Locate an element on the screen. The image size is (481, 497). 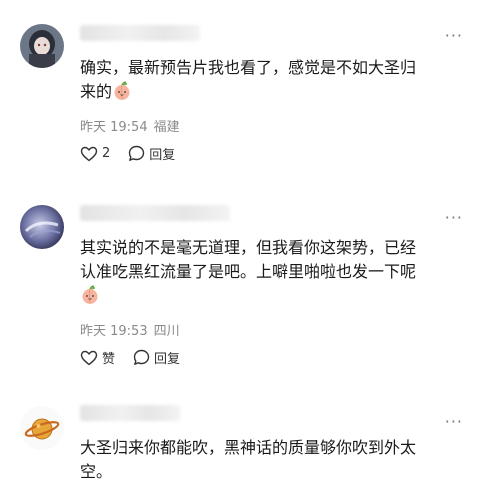
comment-text-line: 确实，最新预告片我也看了，感觉是不如大圣归 is located at coordinates (248, 67).